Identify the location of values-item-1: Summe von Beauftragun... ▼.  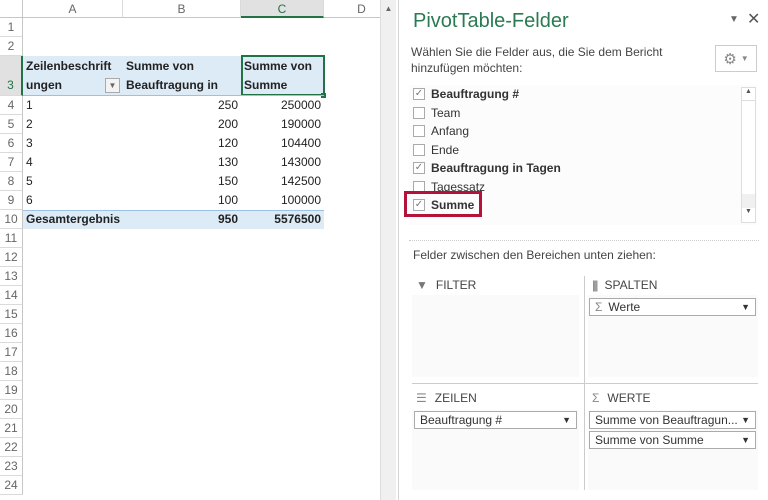
(672, 420).